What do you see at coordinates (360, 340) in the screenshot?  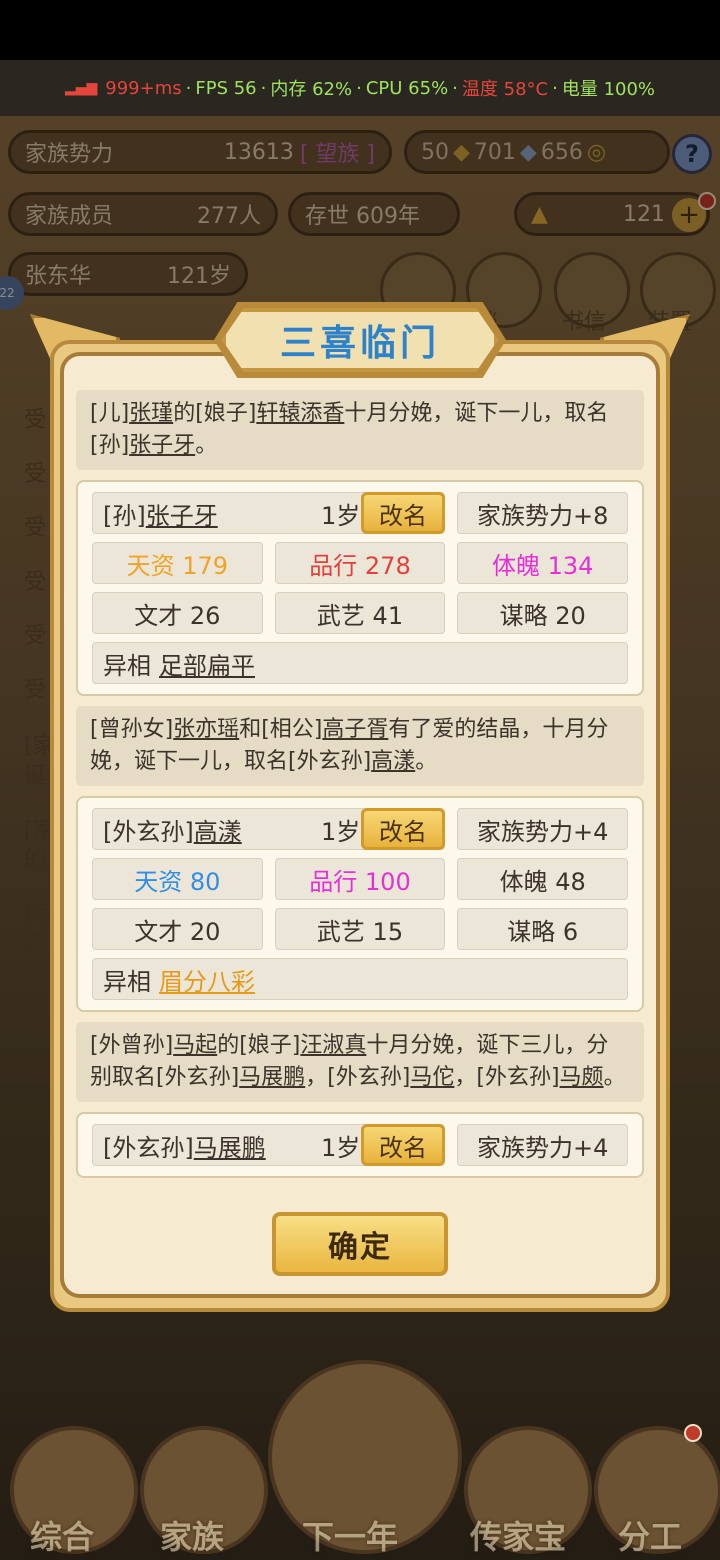 I see `dialog-title: 三喜临门` at bounding box center [360, 340].